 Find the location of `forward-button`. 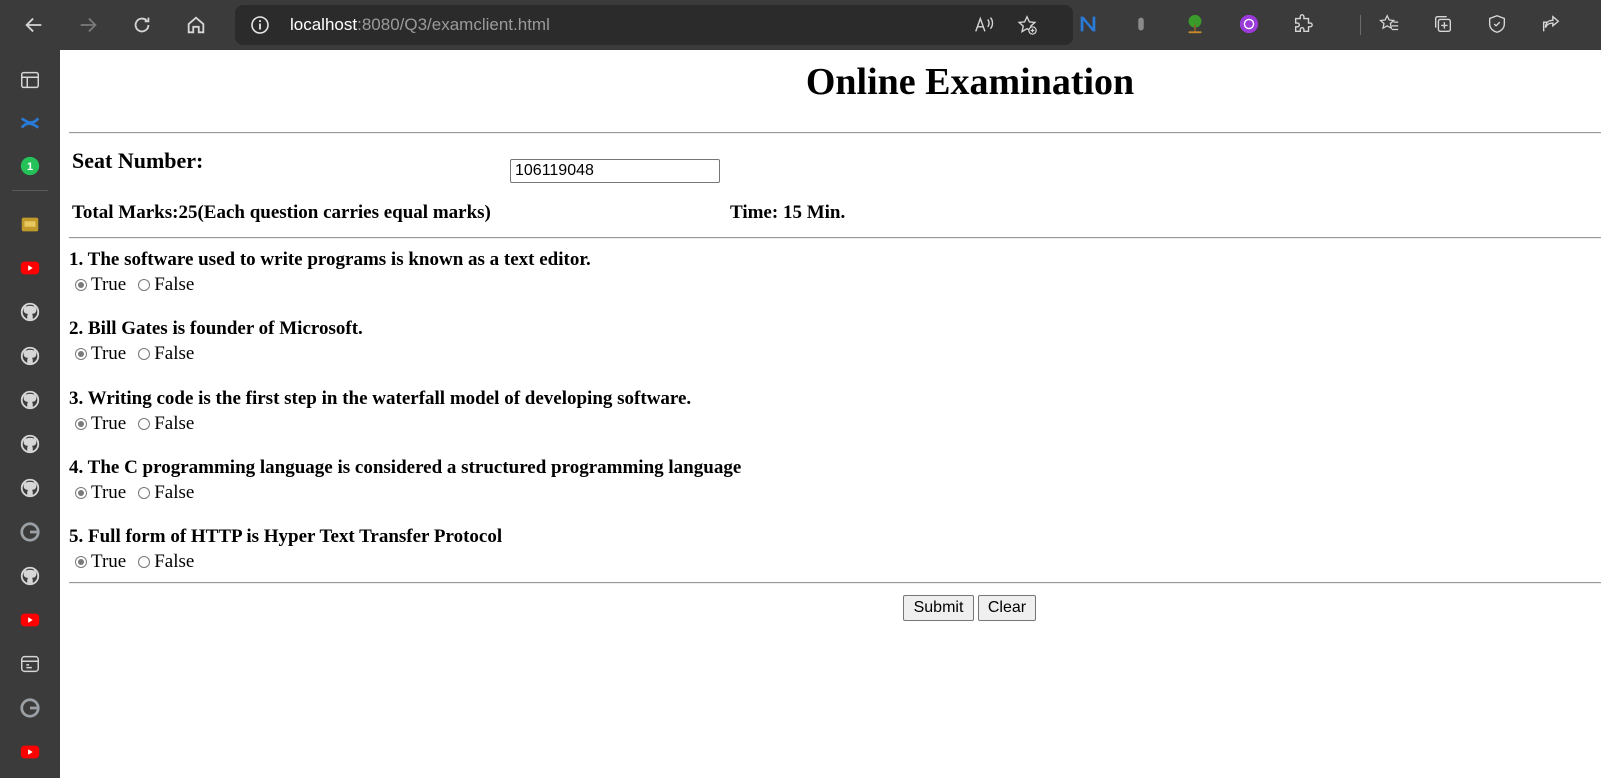

forward-button is located at coordinates (88, 25).